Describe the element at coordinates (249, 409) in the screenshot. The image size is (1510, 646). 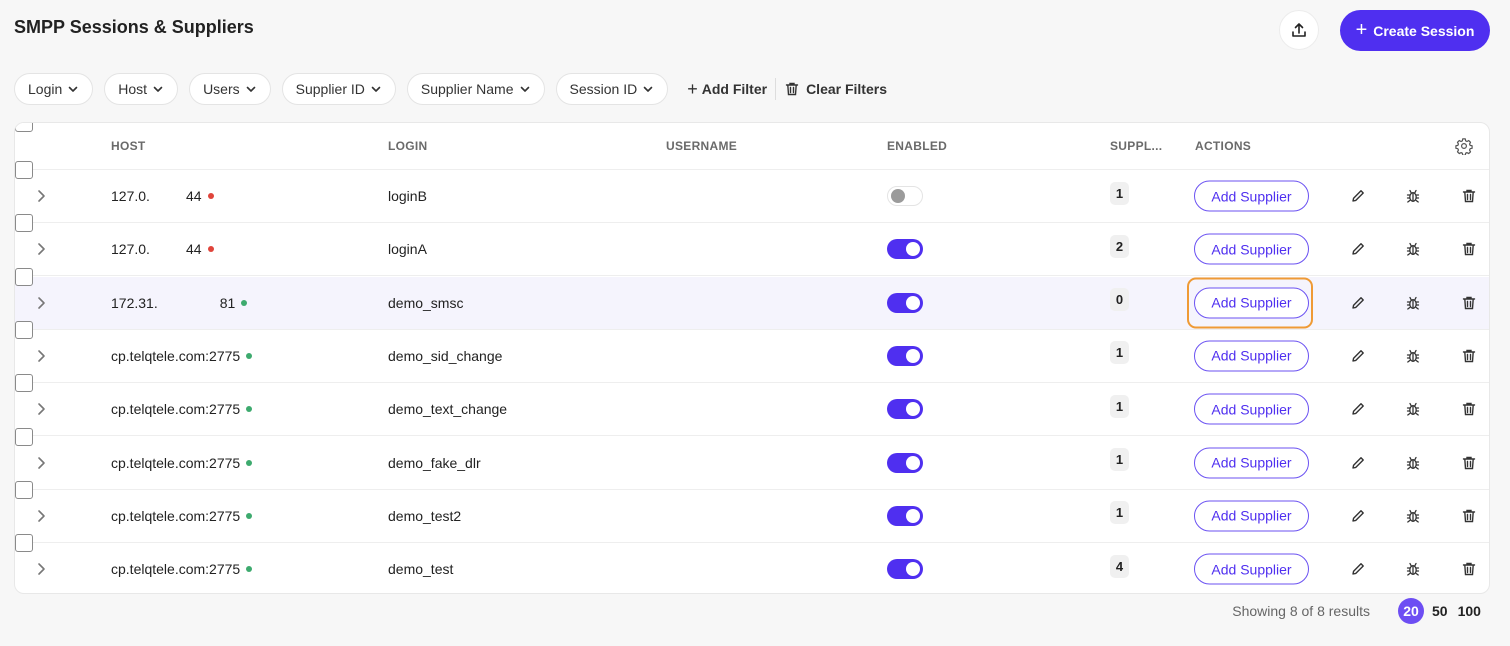
I see `status-dot-up` at that location.